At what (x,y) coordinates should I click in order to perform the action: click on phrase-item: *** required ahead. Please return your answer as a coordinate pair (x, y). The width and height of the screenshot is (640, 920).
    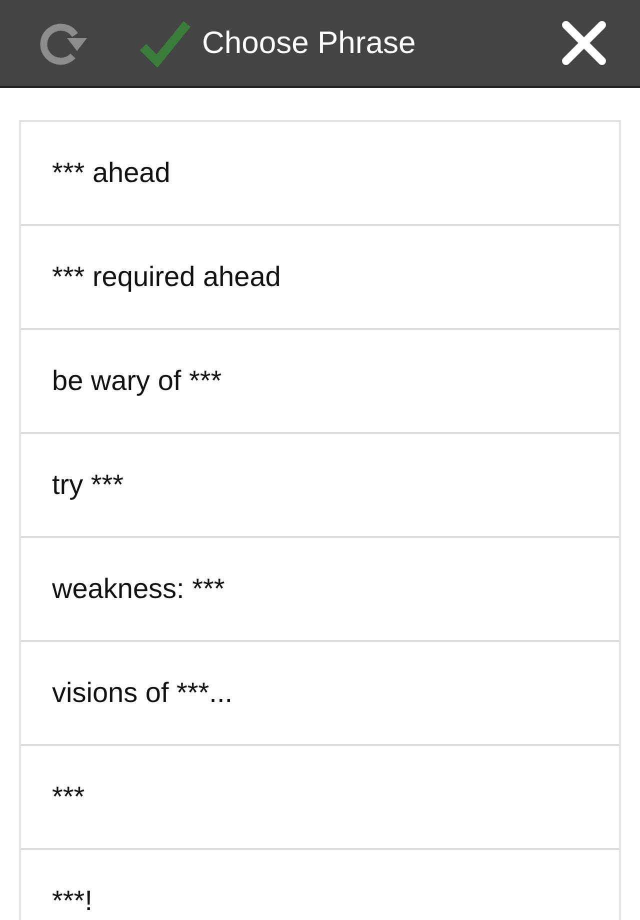
    Looking at the image, I should click on (320, 278).